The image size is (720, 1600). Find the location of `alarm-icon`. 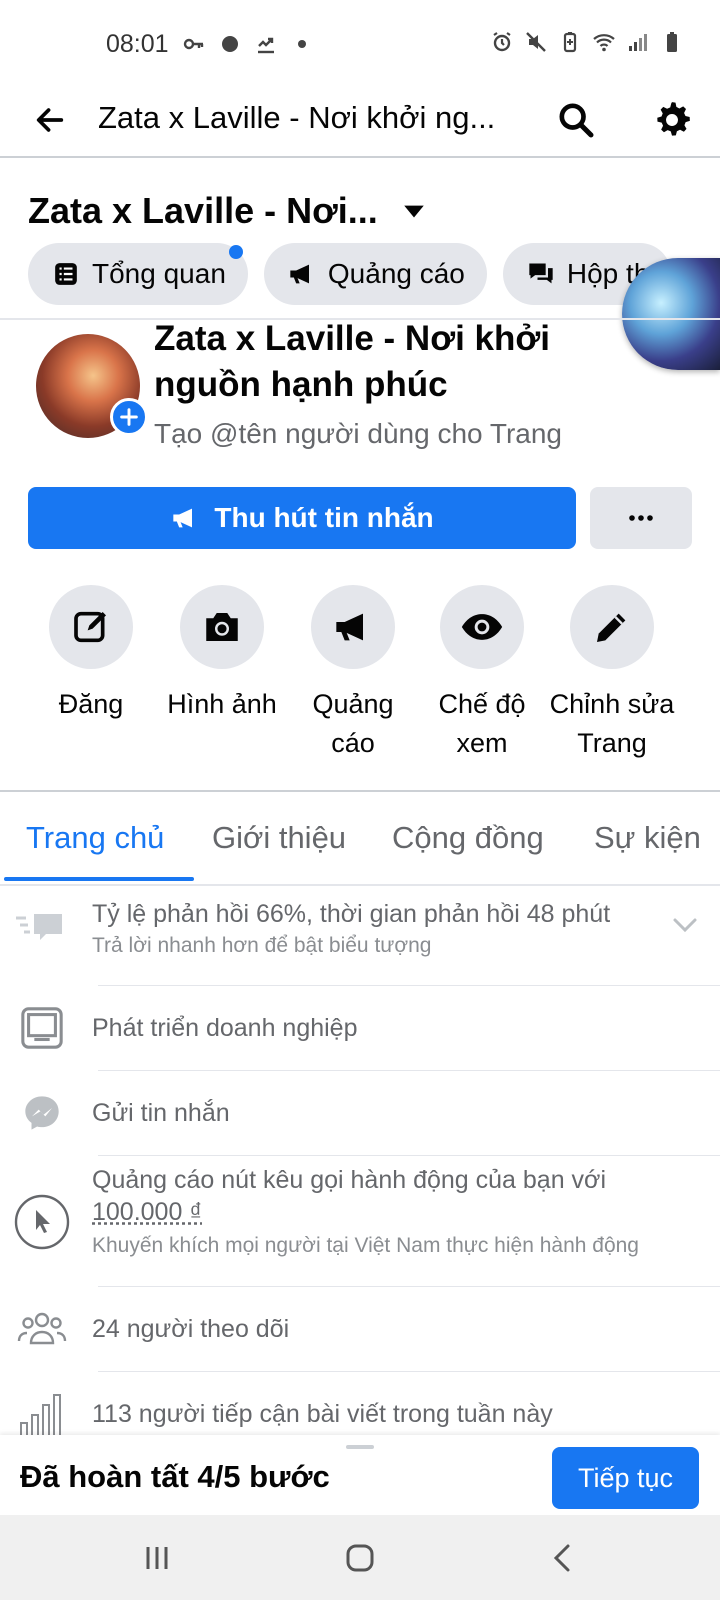

alarm-icon is located at coordinates (502, 42).